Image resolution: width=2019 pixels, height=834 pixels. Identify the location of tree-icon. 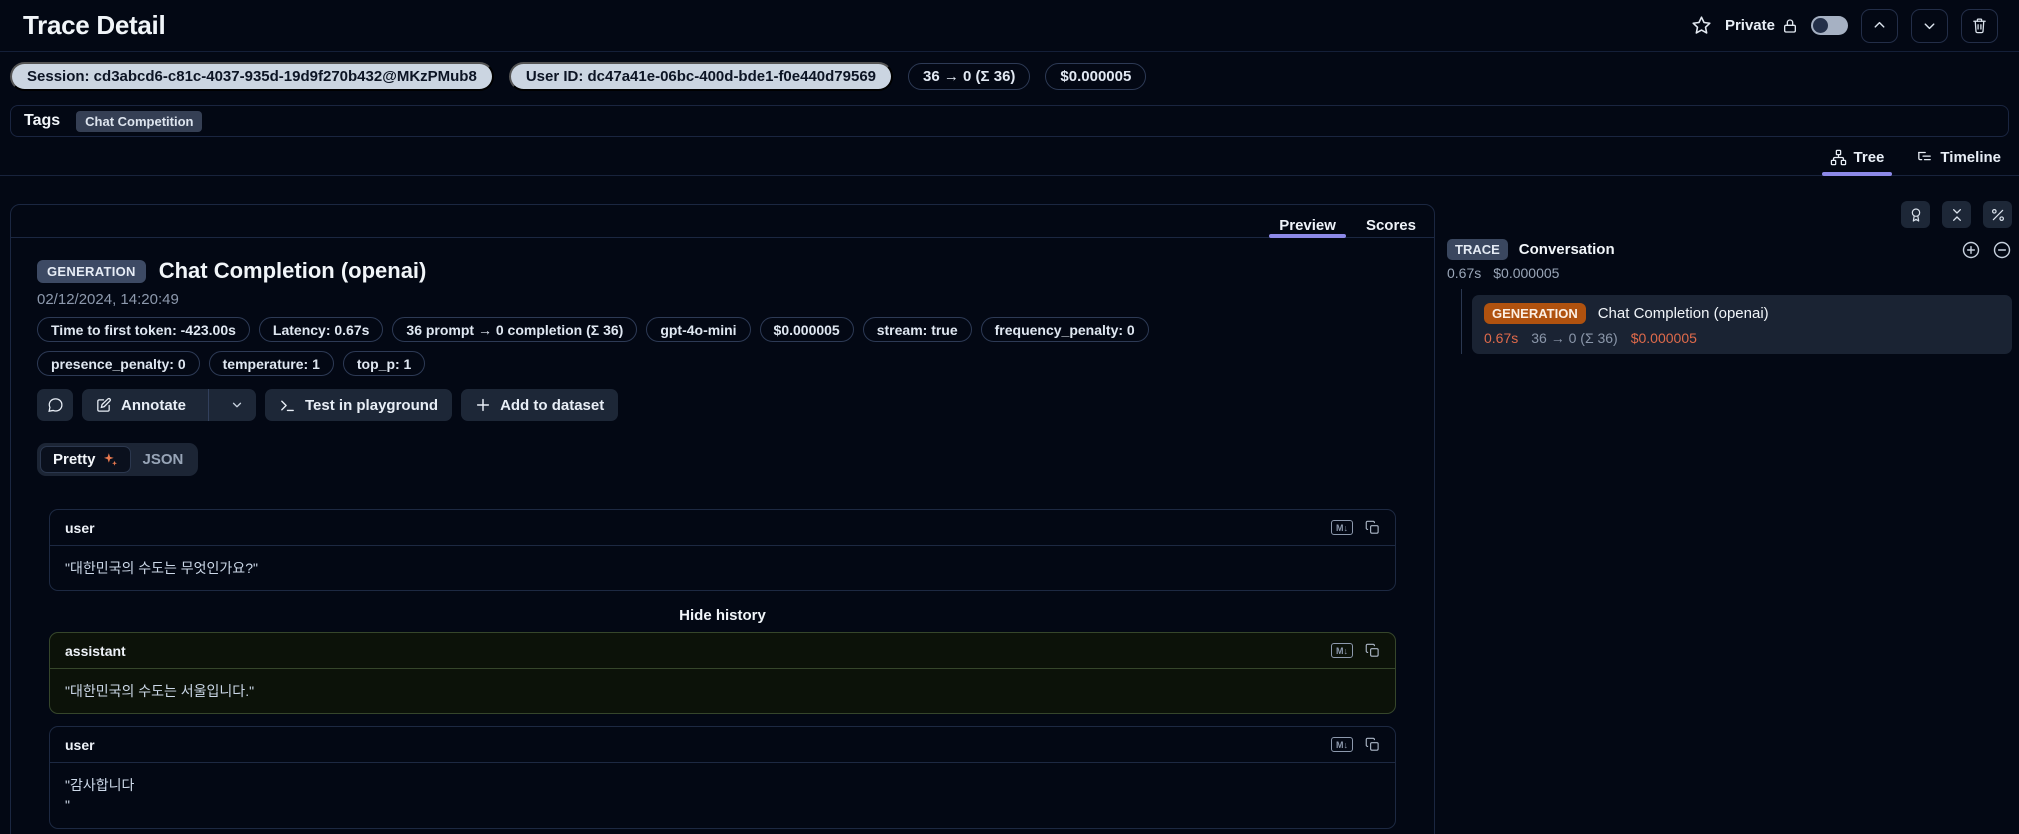
(1838, 157).